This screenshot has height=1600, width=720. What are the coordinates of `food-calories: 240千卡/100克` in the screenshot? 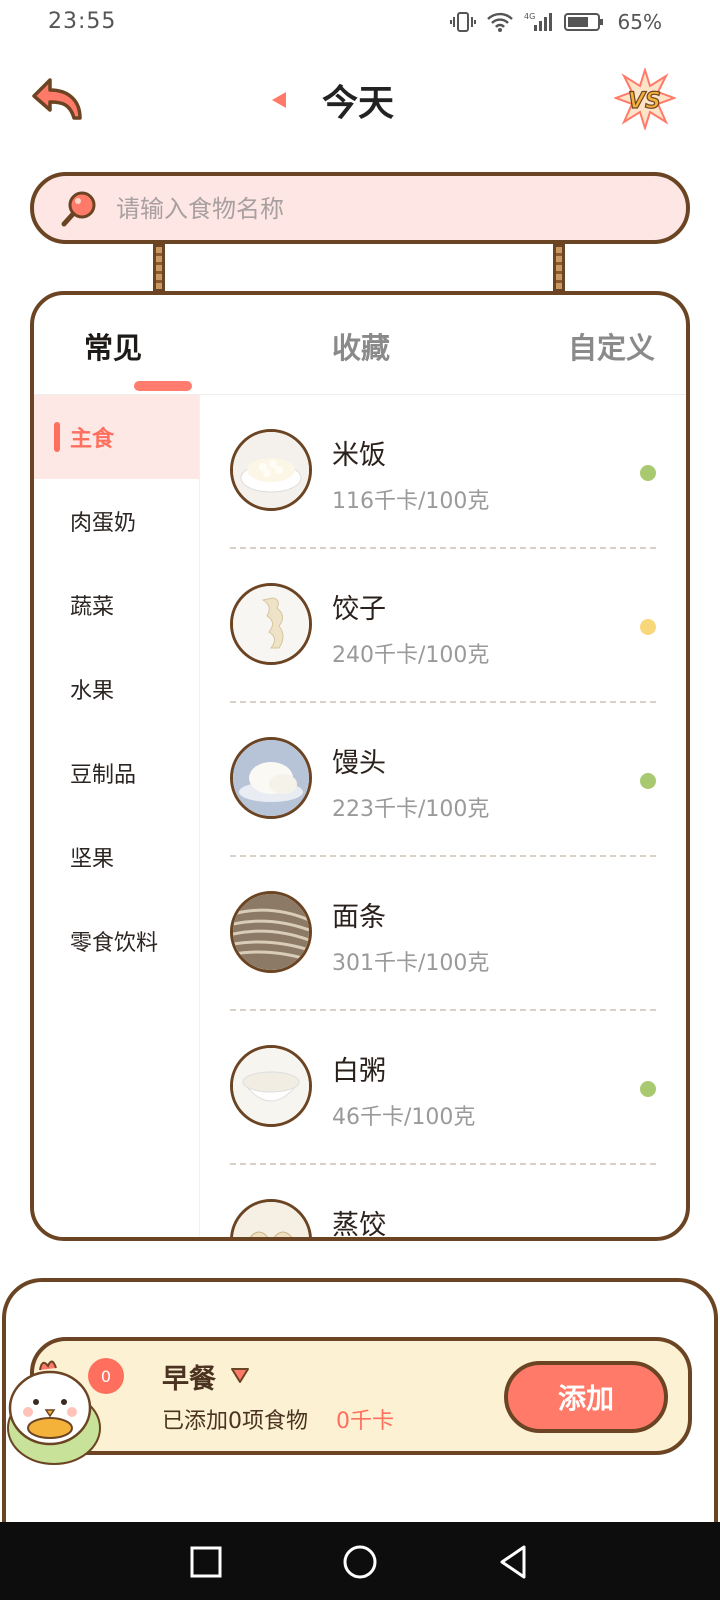 It's located at (411, 655).